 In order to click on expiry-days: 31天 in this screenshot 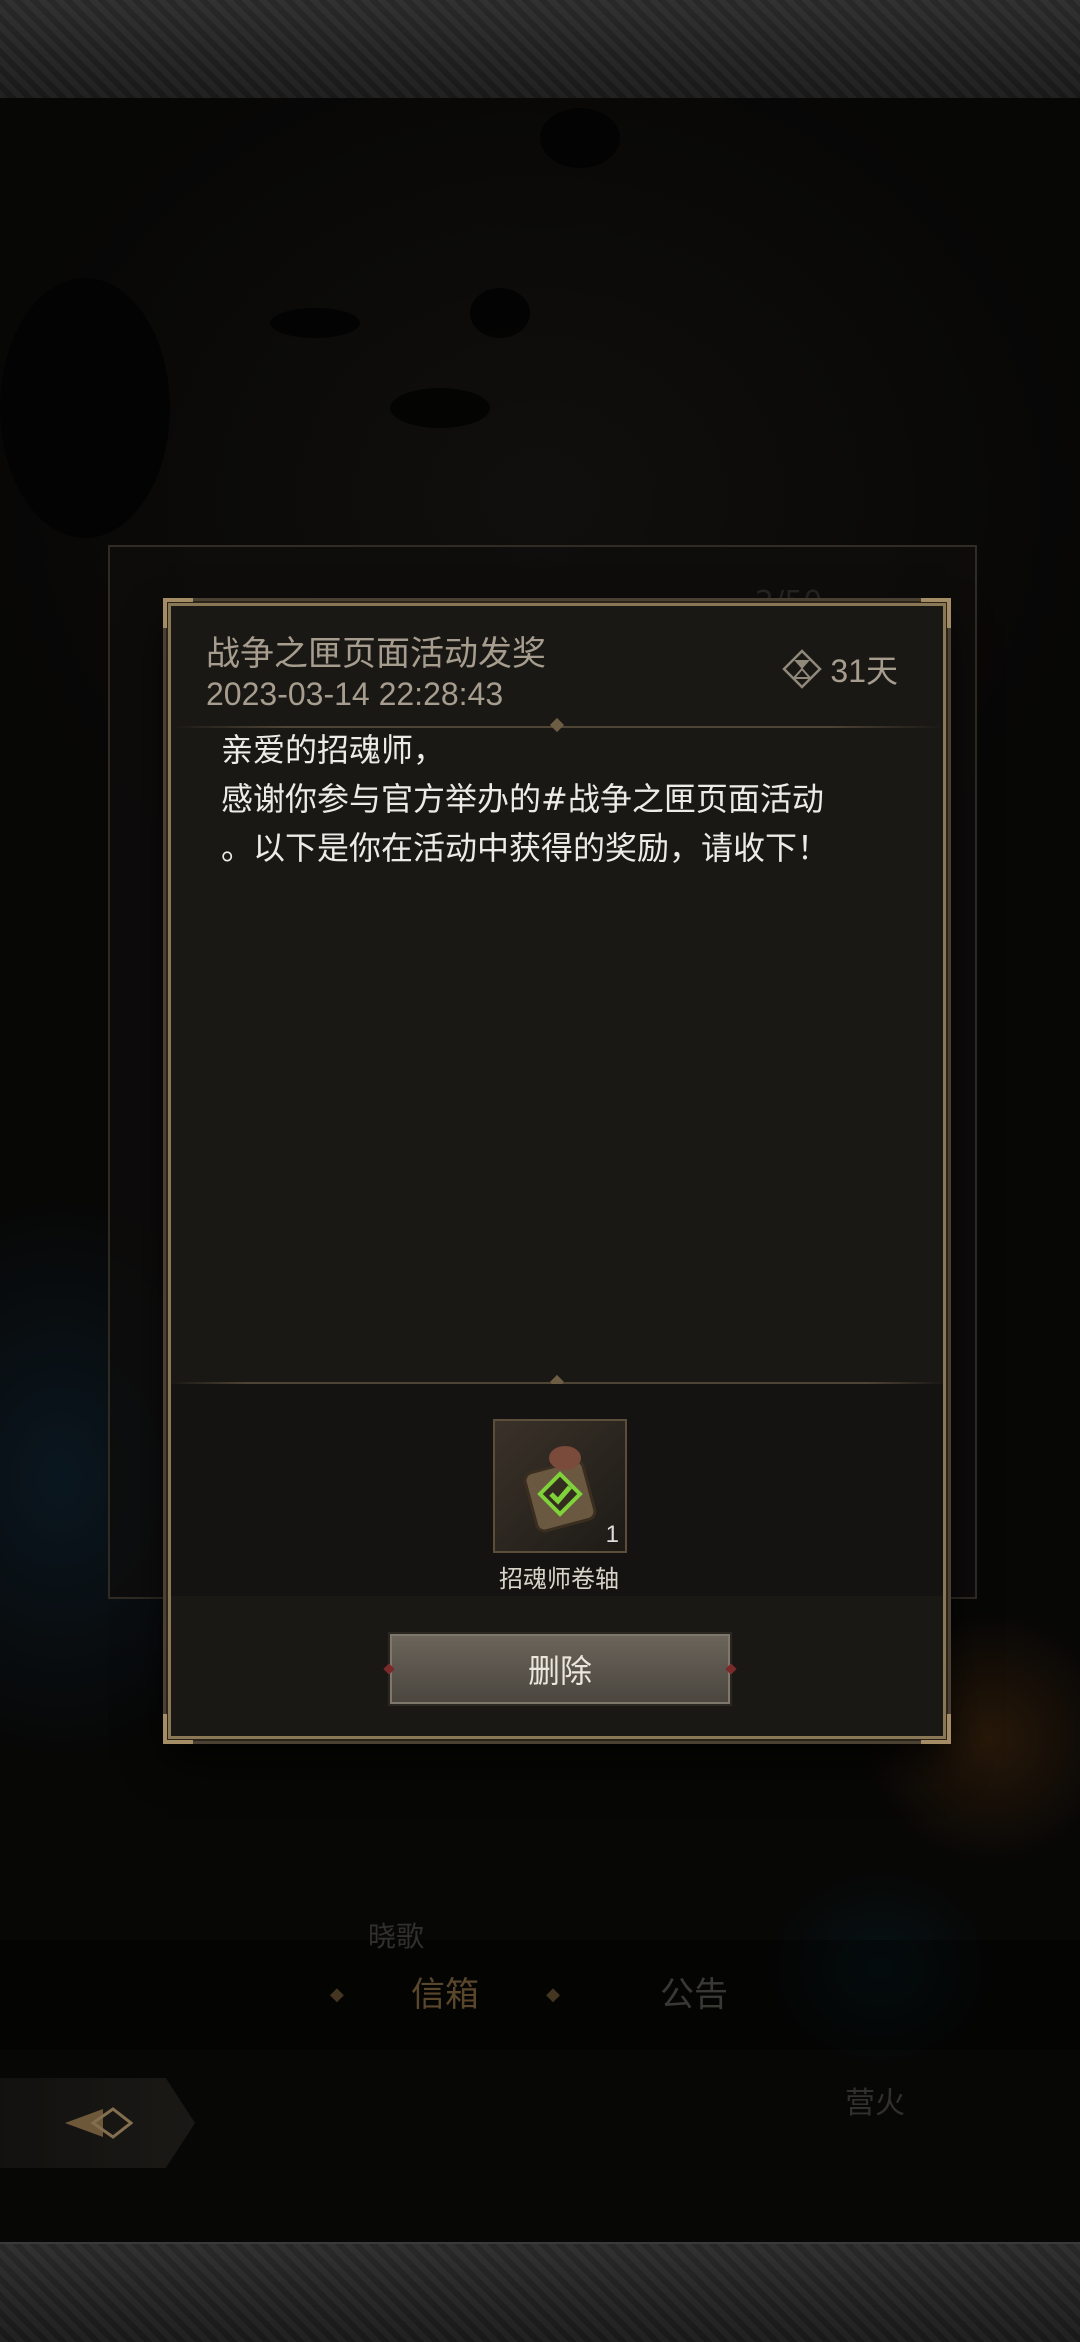, I will do `click(864, 671)`.